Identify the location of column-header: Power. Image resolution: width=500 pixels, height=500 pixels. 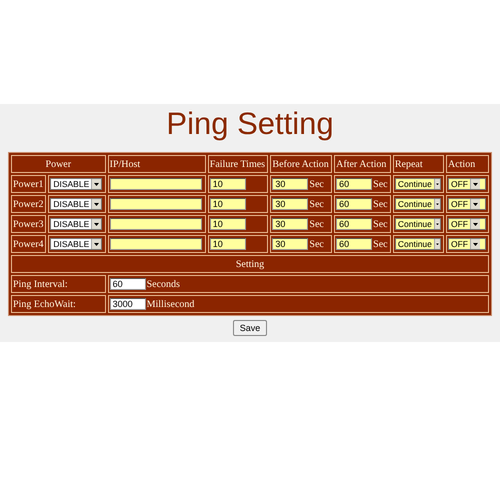
(58, 164).